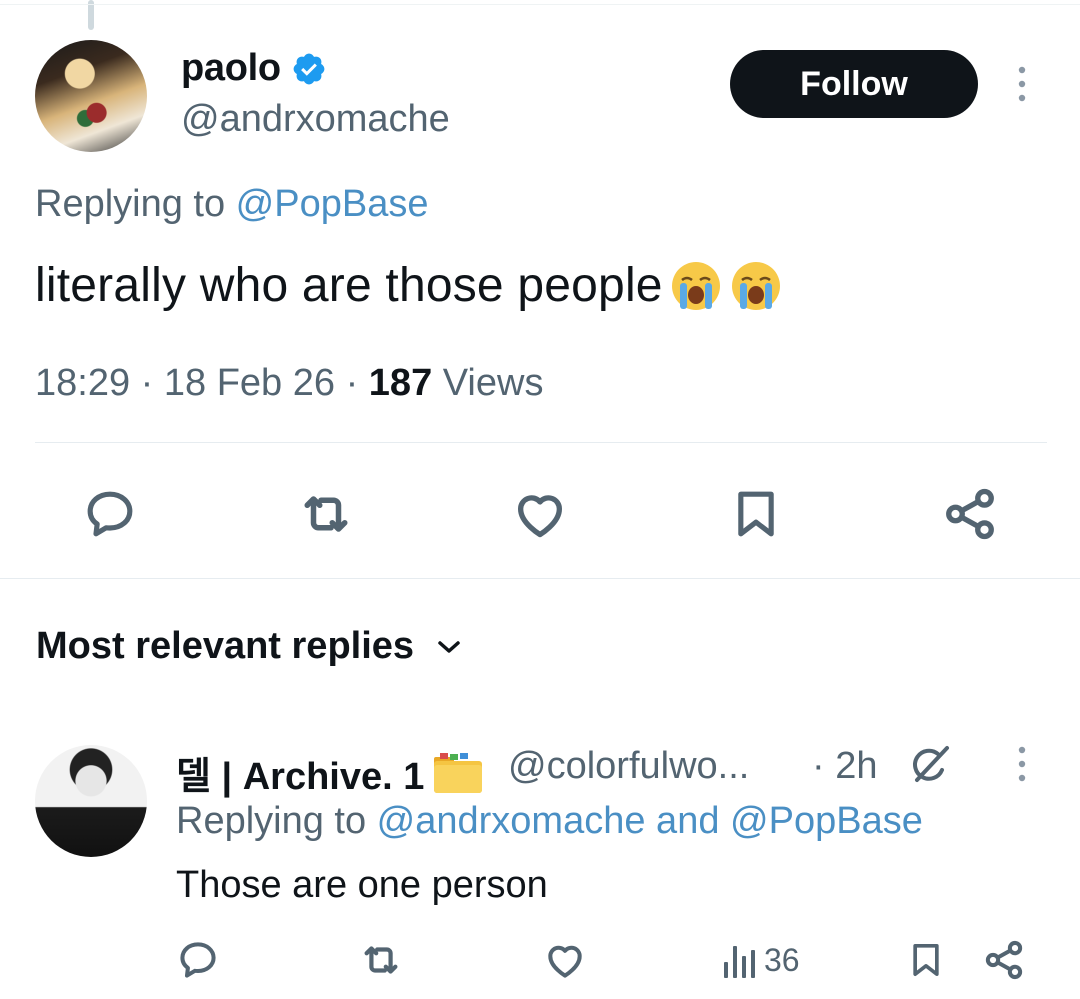  What do you see at coordinates (930, 765) in the screenshot?
I see `grok-icon` at bounding box center [930, 765].